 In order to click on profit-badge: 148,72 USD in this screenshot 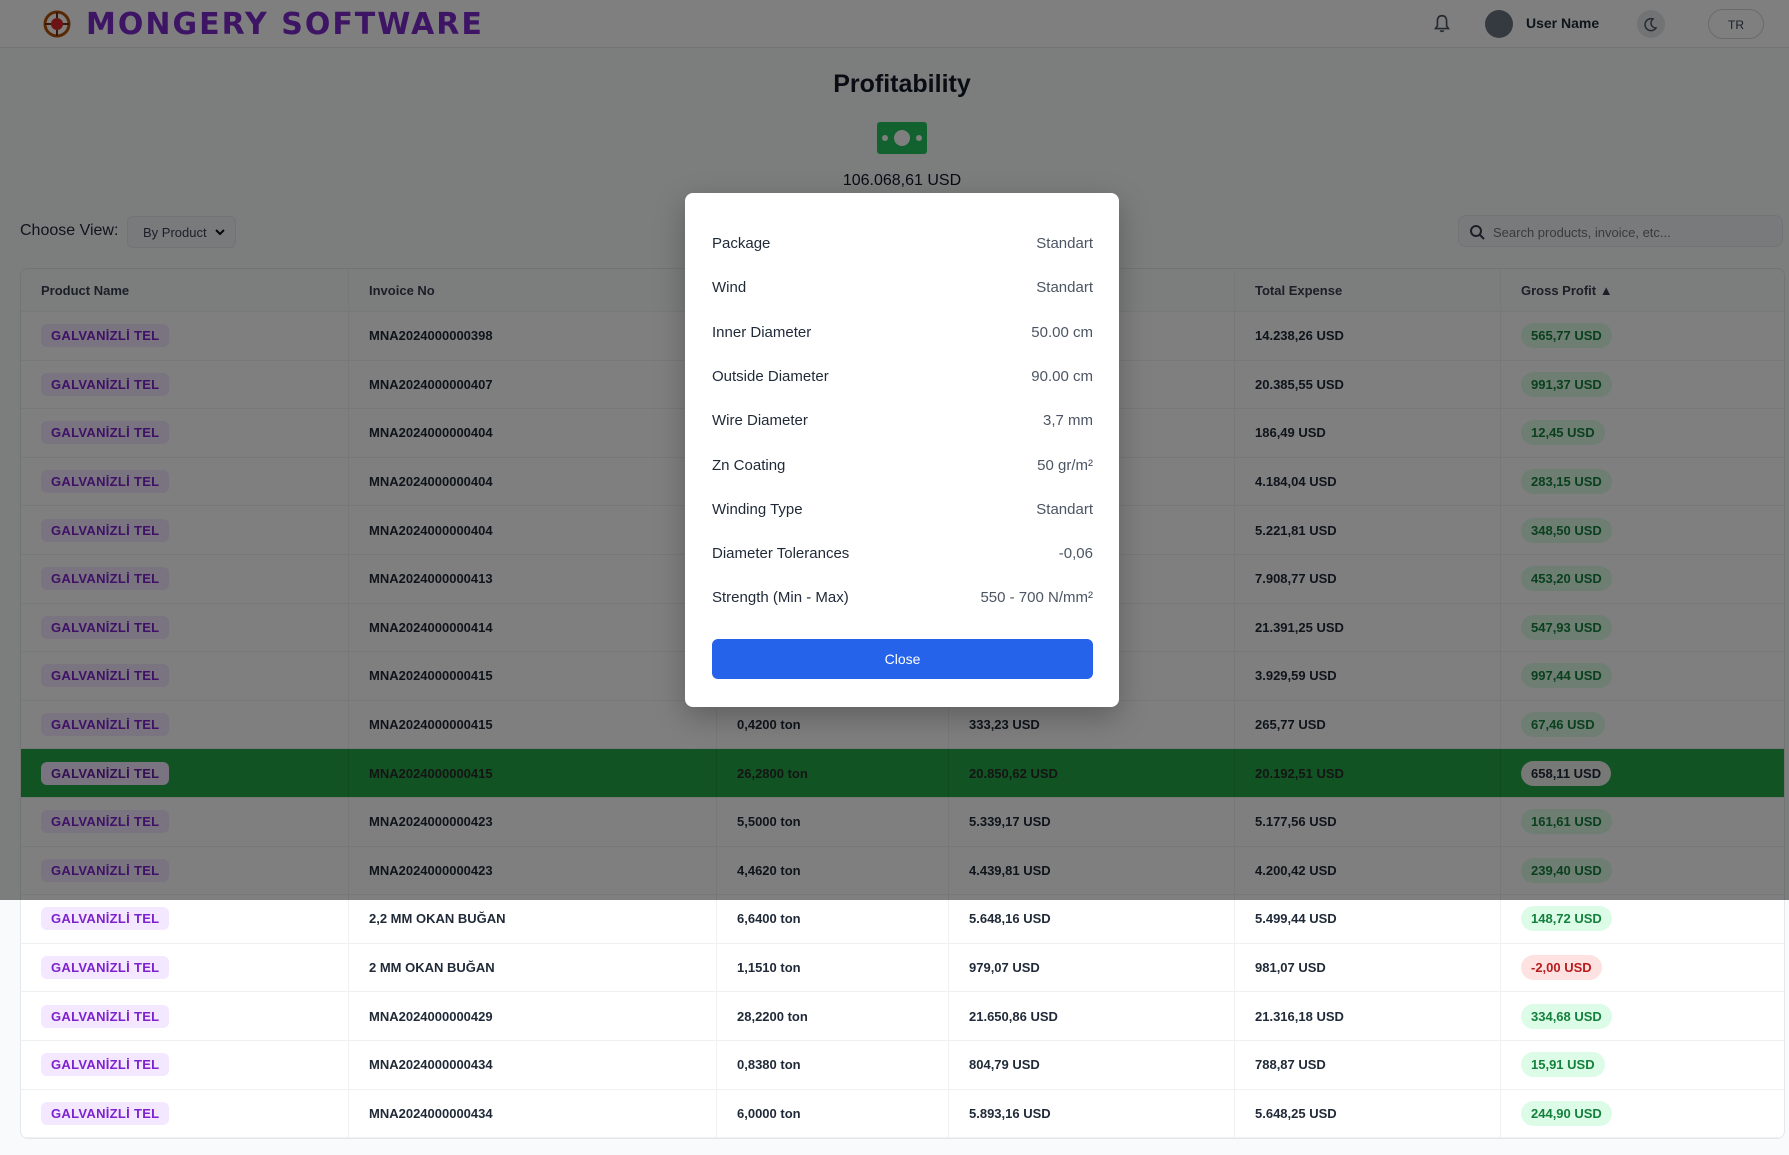, I will do `click(1566, 919)`.